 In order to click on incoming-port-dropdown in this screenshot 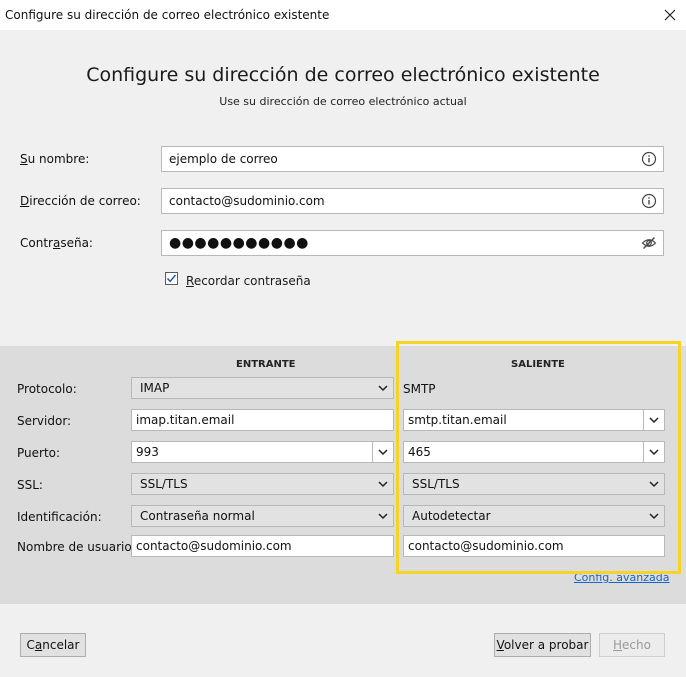, I will do `click(382, 452)`.